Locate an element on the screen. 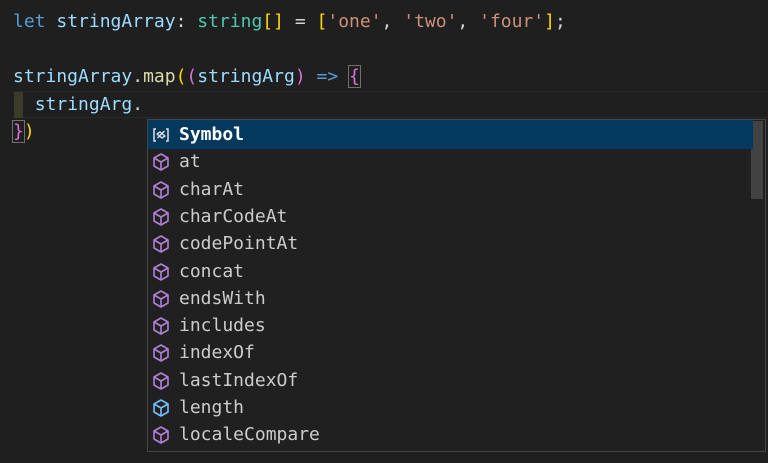  suggestion-item: indexOf is located at coordinates (450, 352).